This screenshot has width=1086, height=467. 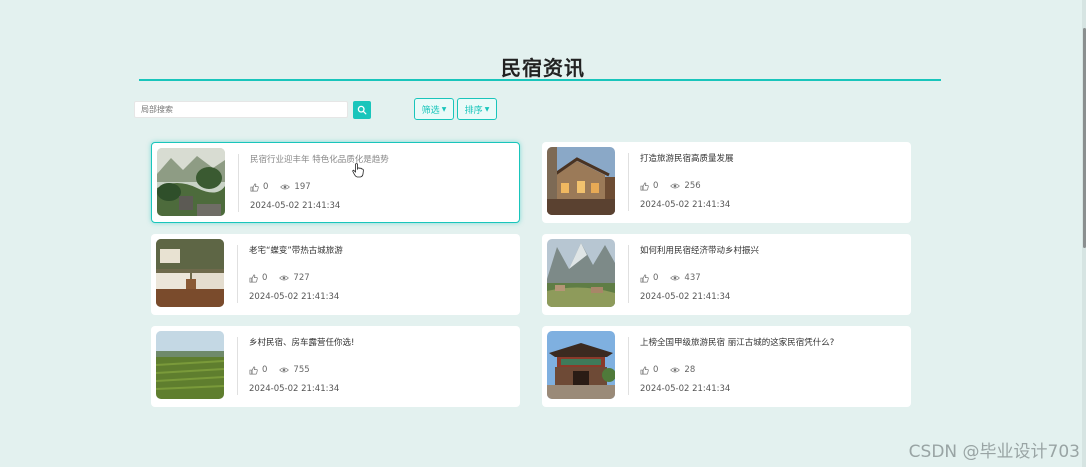 I want to click on view-count: 437, so click(x=692, y=278).